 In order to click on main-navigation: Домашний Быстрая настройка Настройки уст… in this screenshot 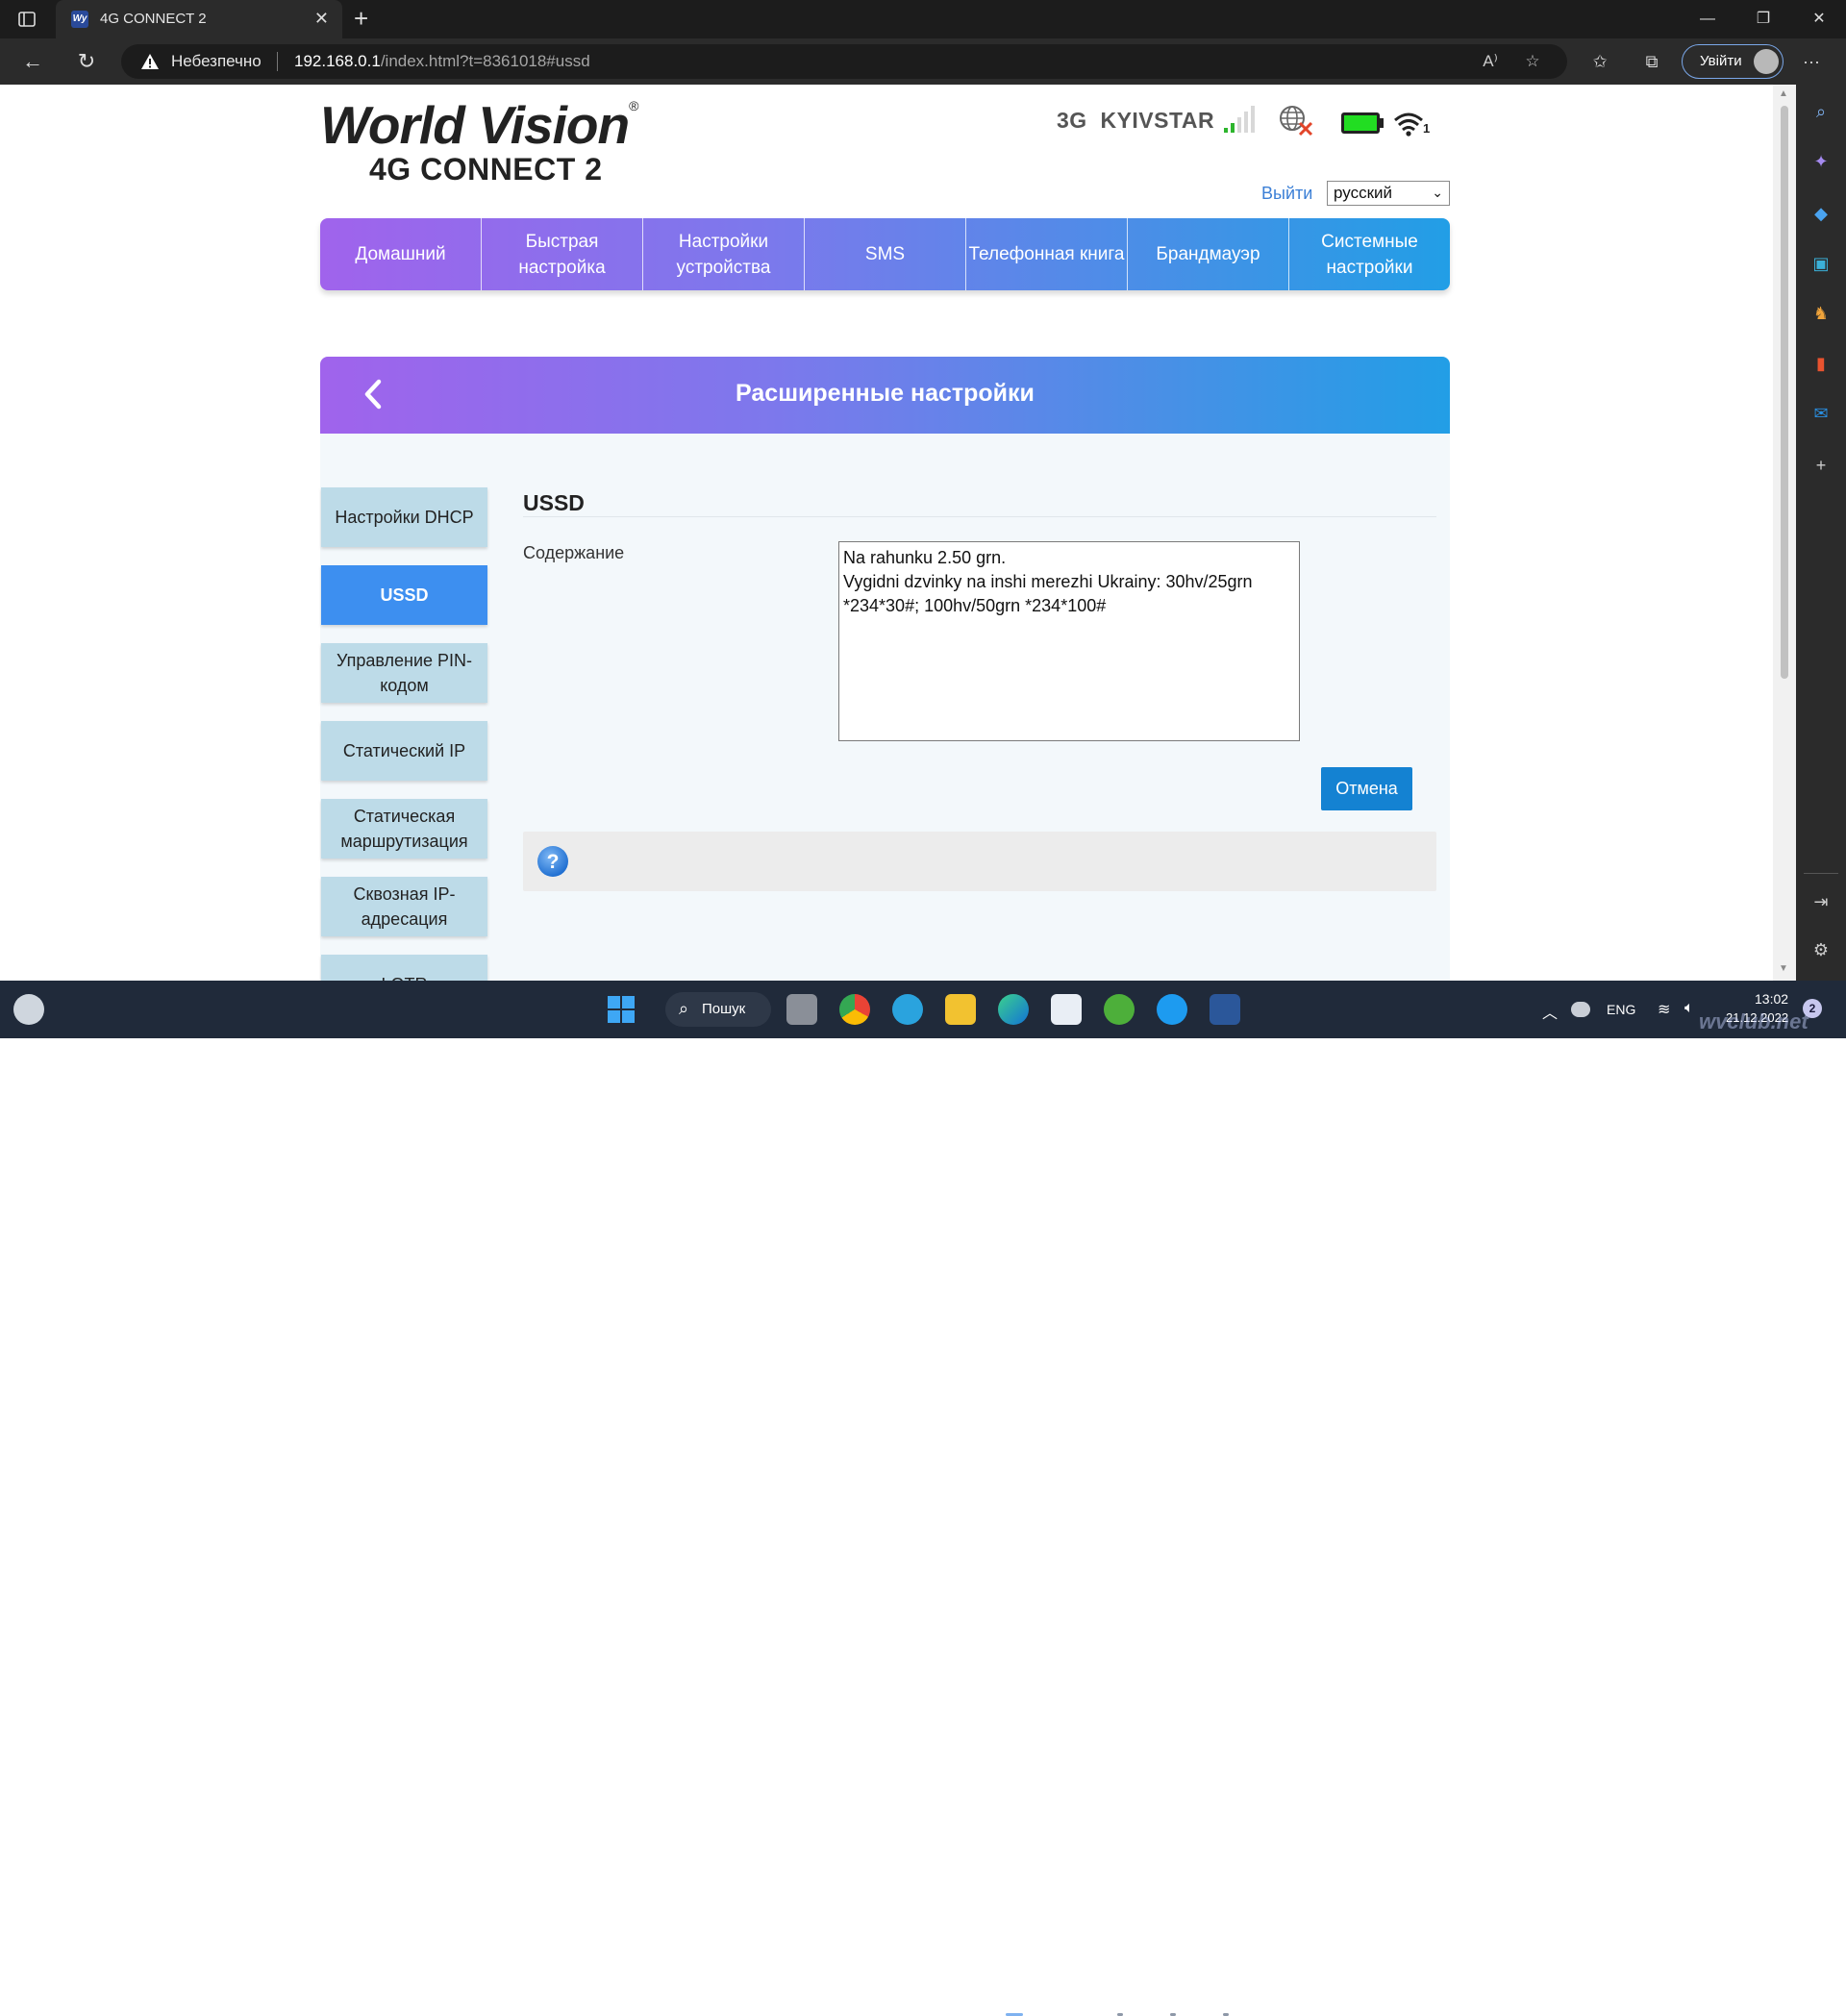, I will do `click(885, 254)`.